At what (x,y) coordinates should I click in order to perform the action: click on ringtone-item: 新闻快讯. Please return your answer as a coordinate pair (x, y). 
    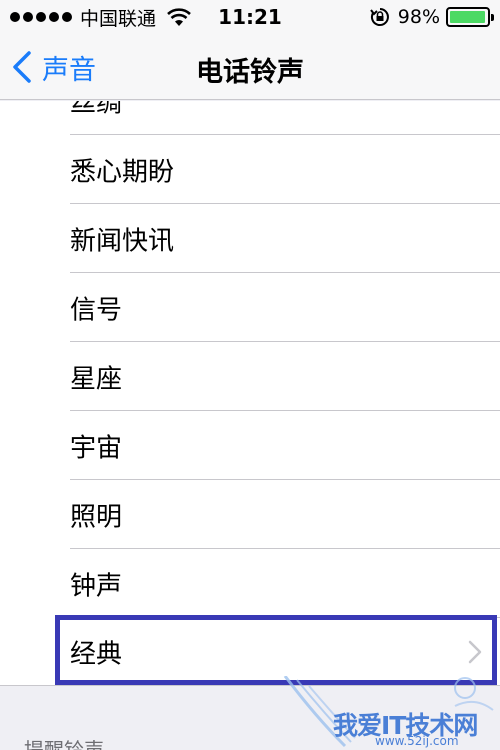
    Looking at the image, I should click on (250, 238).